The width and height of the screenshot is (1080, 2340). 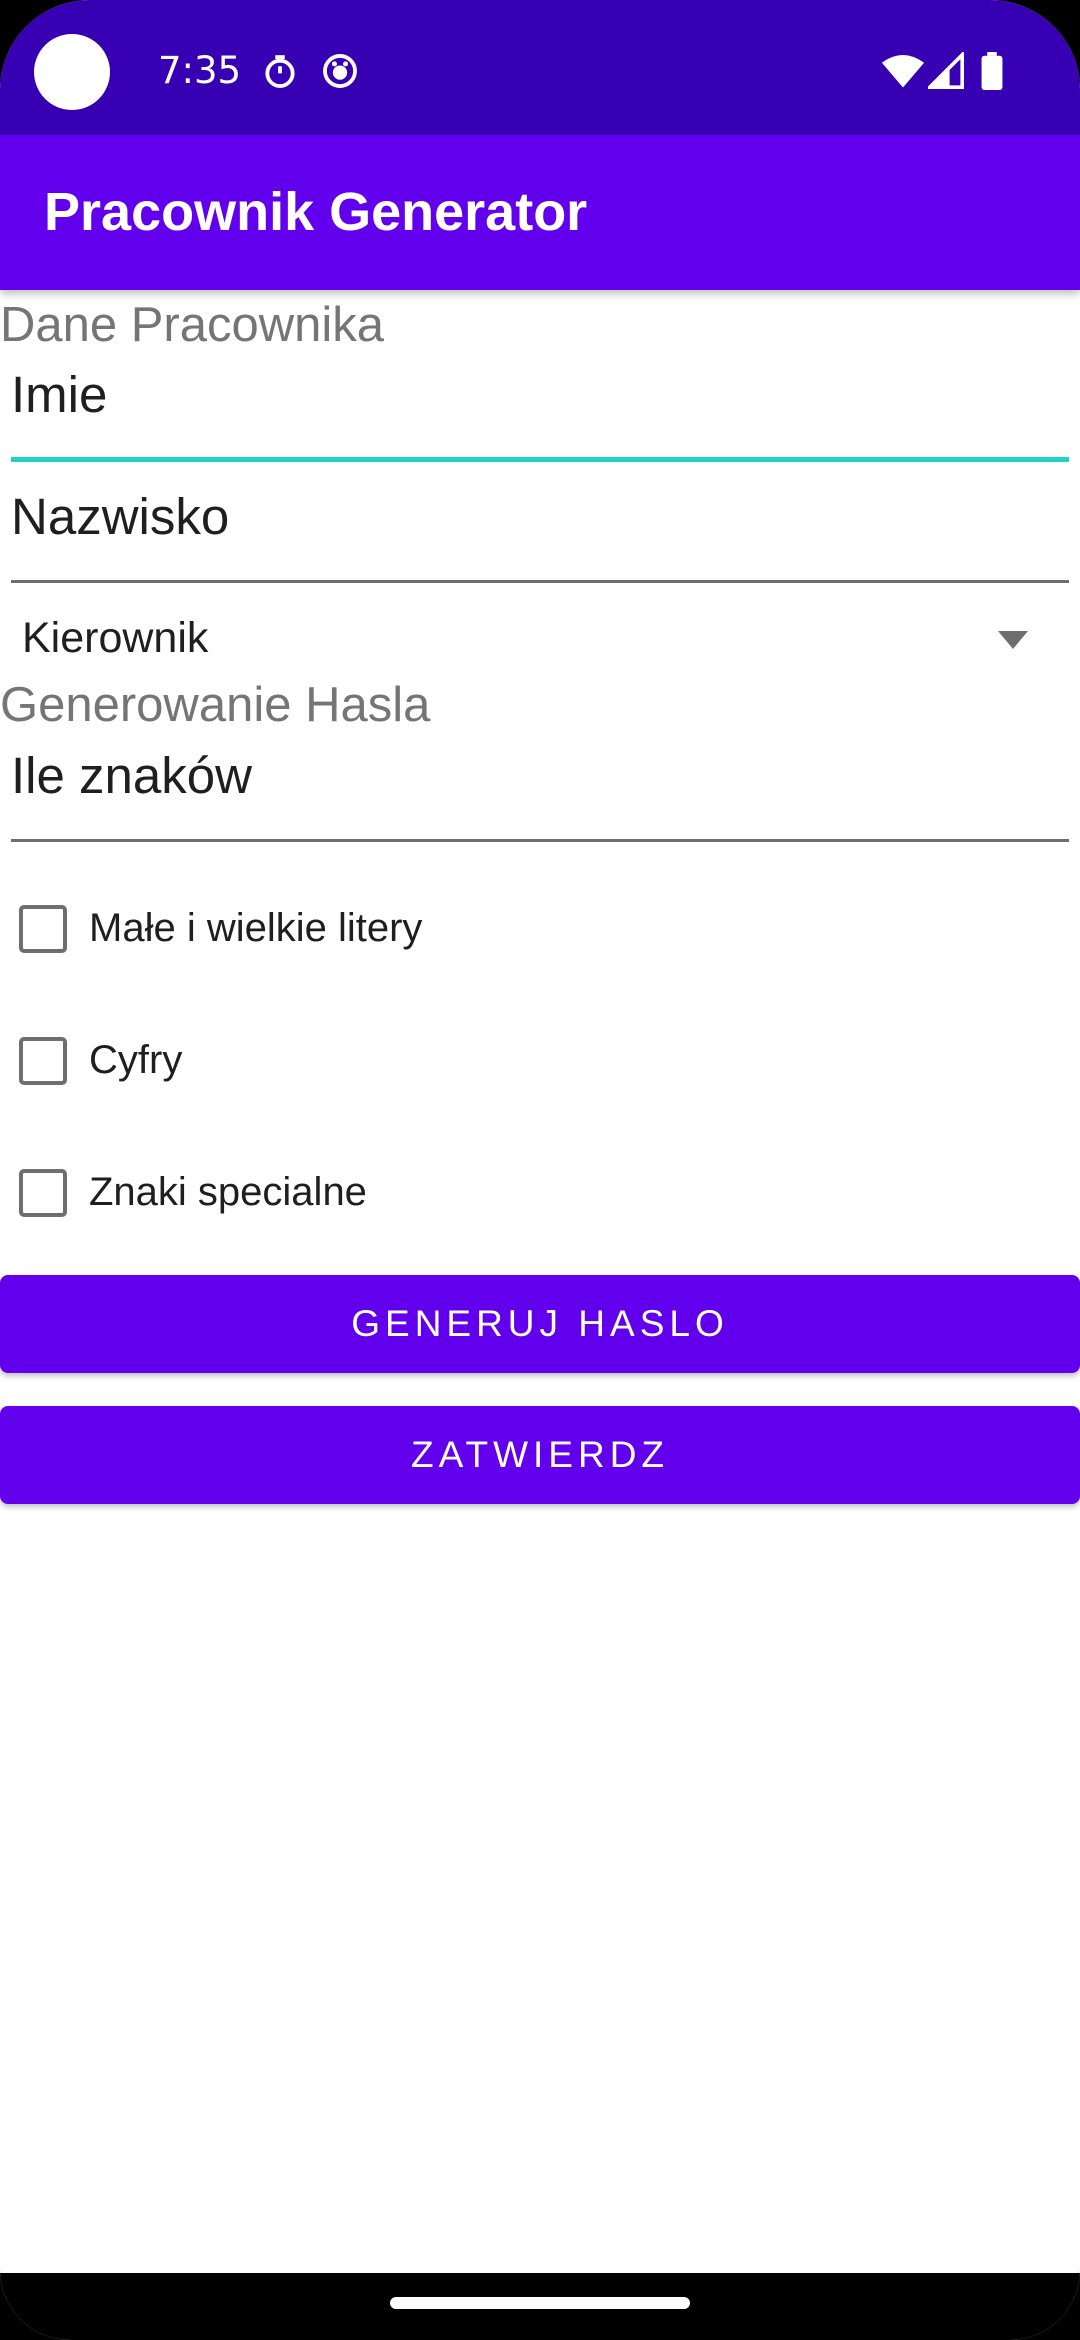 I want to click on checkbox-mixed-case-label: Małe i wielkie litery, so click(x=256, y=928).